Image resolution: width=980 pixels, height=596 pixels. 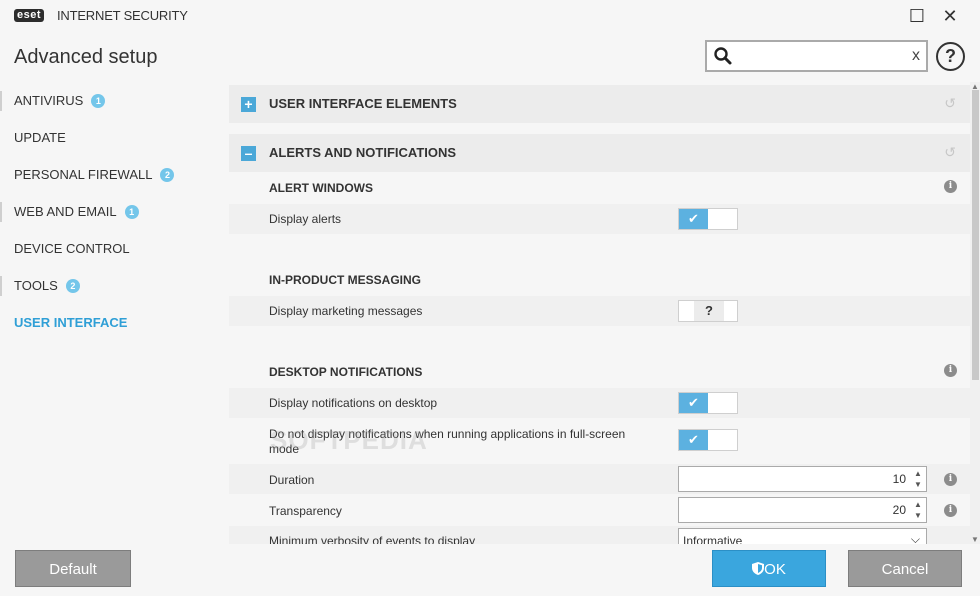 What do you see at coordinates (713, 539) in the screenshot?
I see `verbosity-value: Informative` at bounding box center [713, 539].